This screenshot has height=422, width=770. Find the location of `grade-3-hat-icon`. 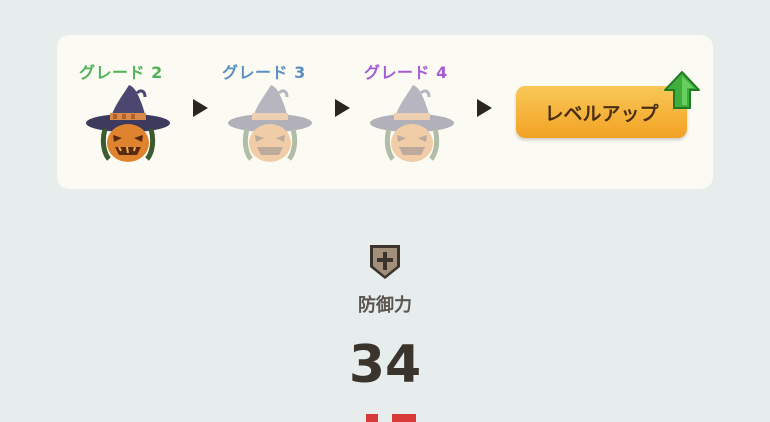

grade-3-hat-icon is located at coordinates (270, 124).